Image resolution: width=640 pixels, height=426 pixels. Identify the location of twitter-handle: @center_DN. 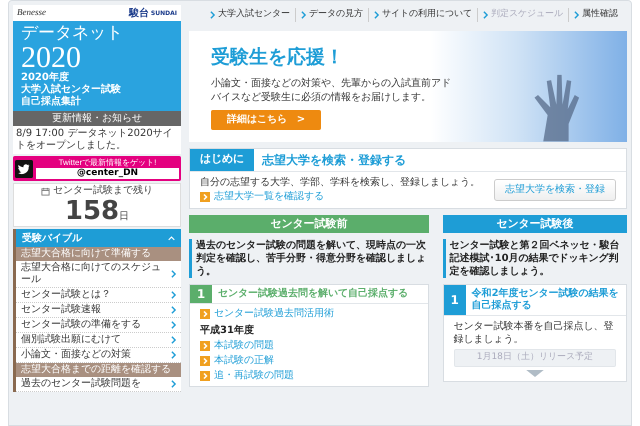
(107, 173).